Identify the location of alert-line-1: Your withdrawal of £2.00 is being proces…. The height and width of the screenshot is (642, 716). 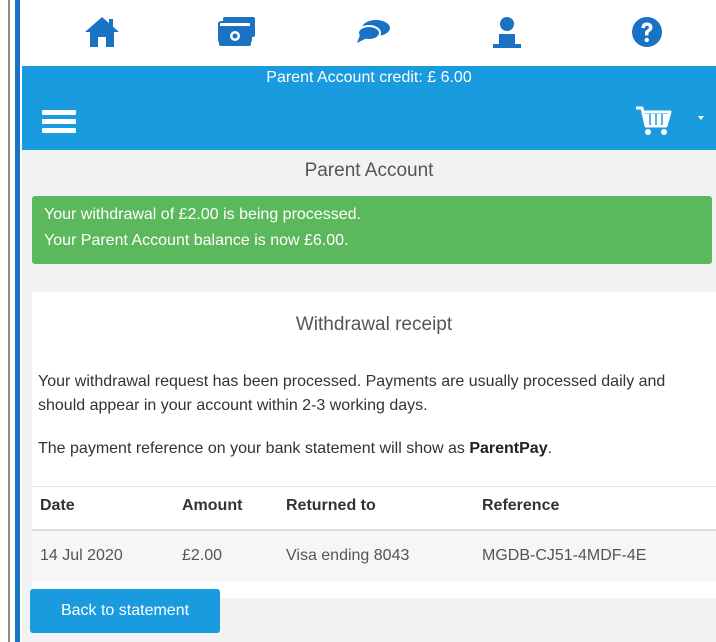
(202, 214).